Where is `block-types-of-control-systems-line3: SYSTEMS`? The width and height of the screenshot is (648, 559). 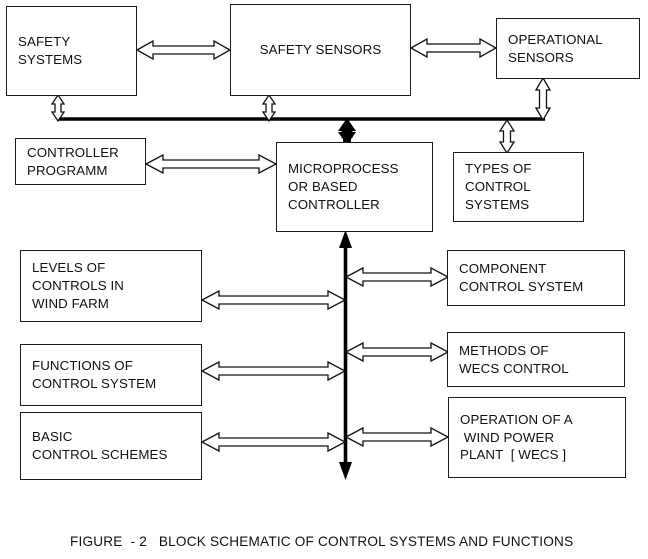 block-types-of-control-systems-line3: SYSTEMS is located at coordinates (497, 204).